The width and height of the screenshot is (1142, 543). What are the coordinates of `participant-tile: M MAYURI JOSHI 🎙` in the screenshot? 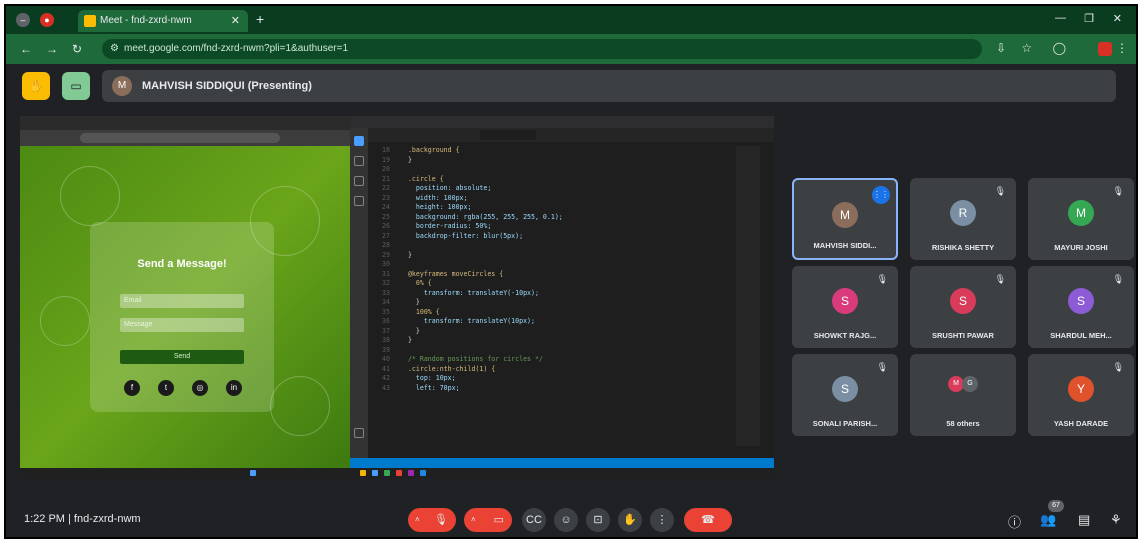 It's located at (1081, 219).